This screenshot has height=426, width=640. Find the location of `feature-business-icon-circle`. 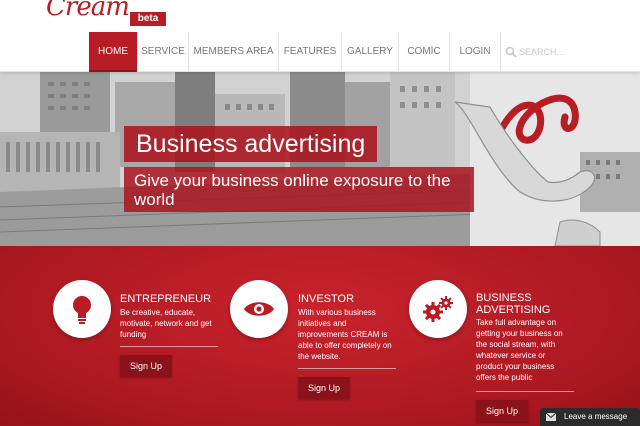

feature-business-icon-circle is located at coordinates (438, 309).